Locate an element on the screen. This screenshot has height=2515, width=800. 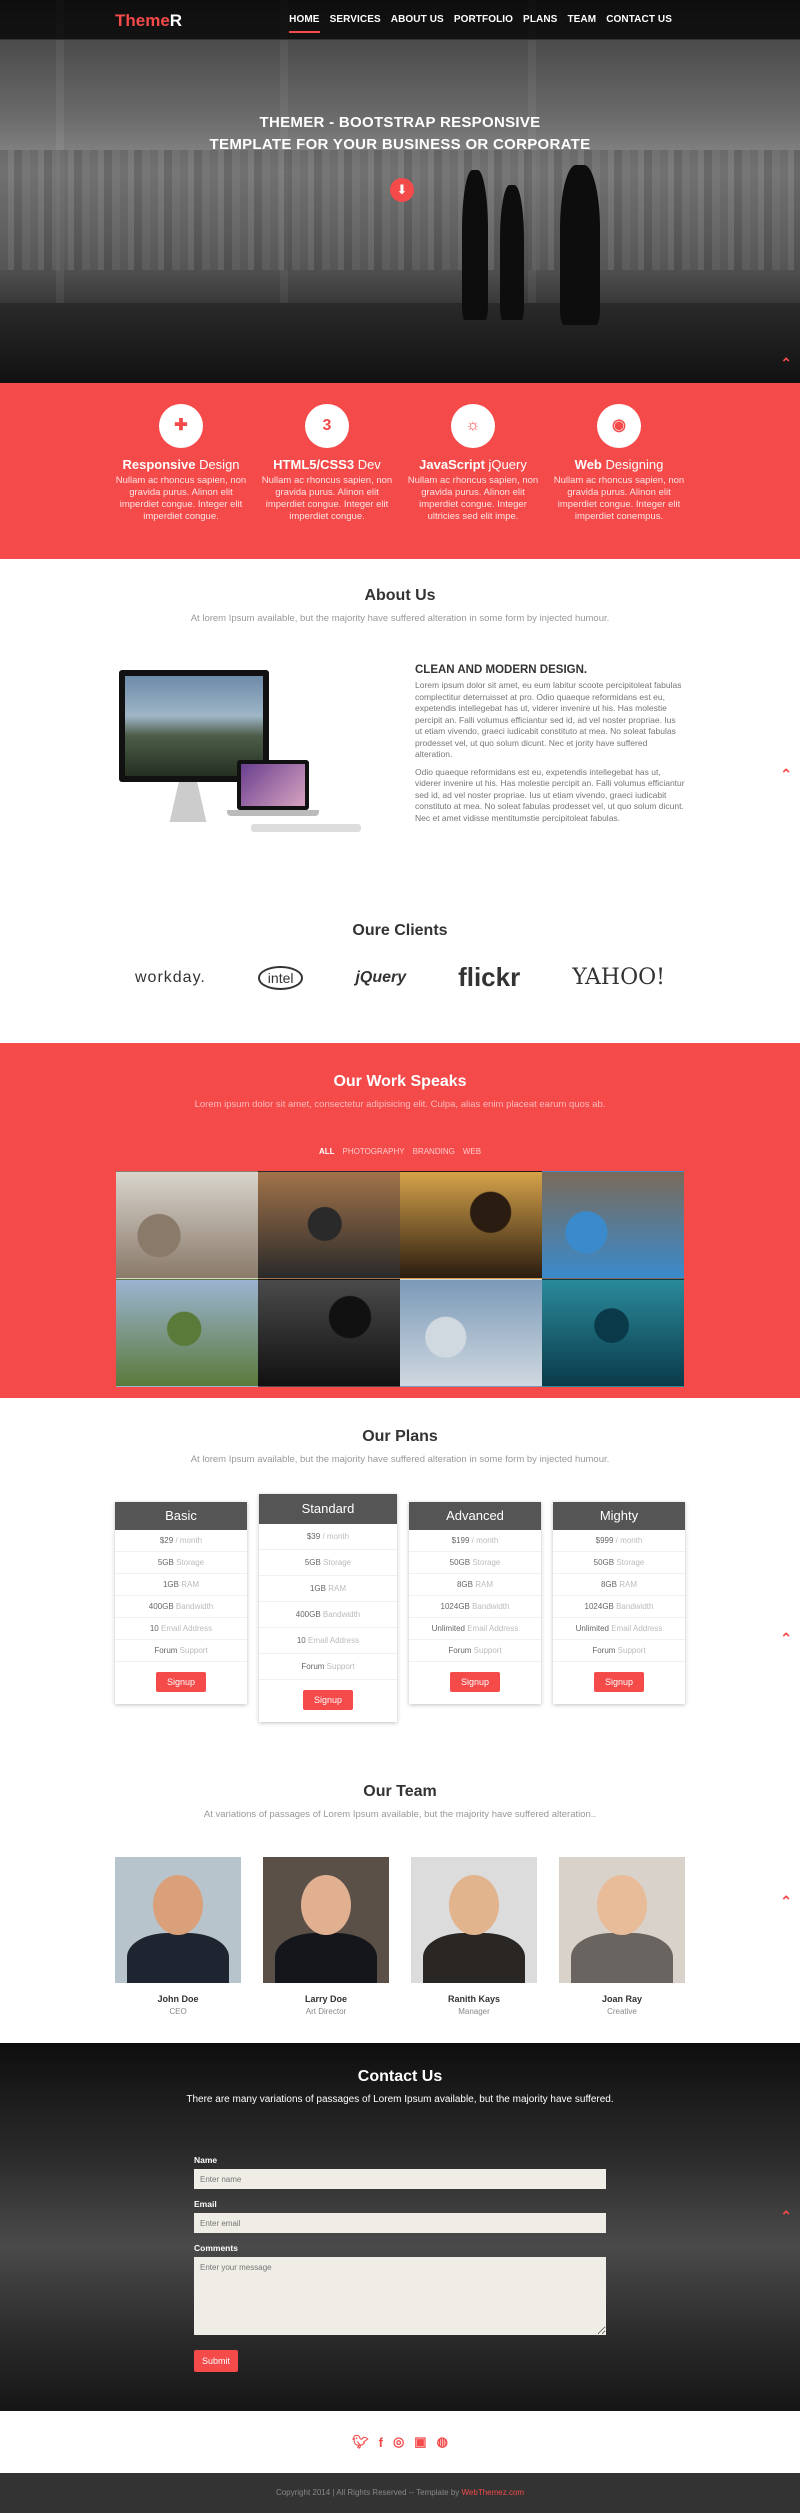
plan-name: Standard is located at coordinates (328, 1509).